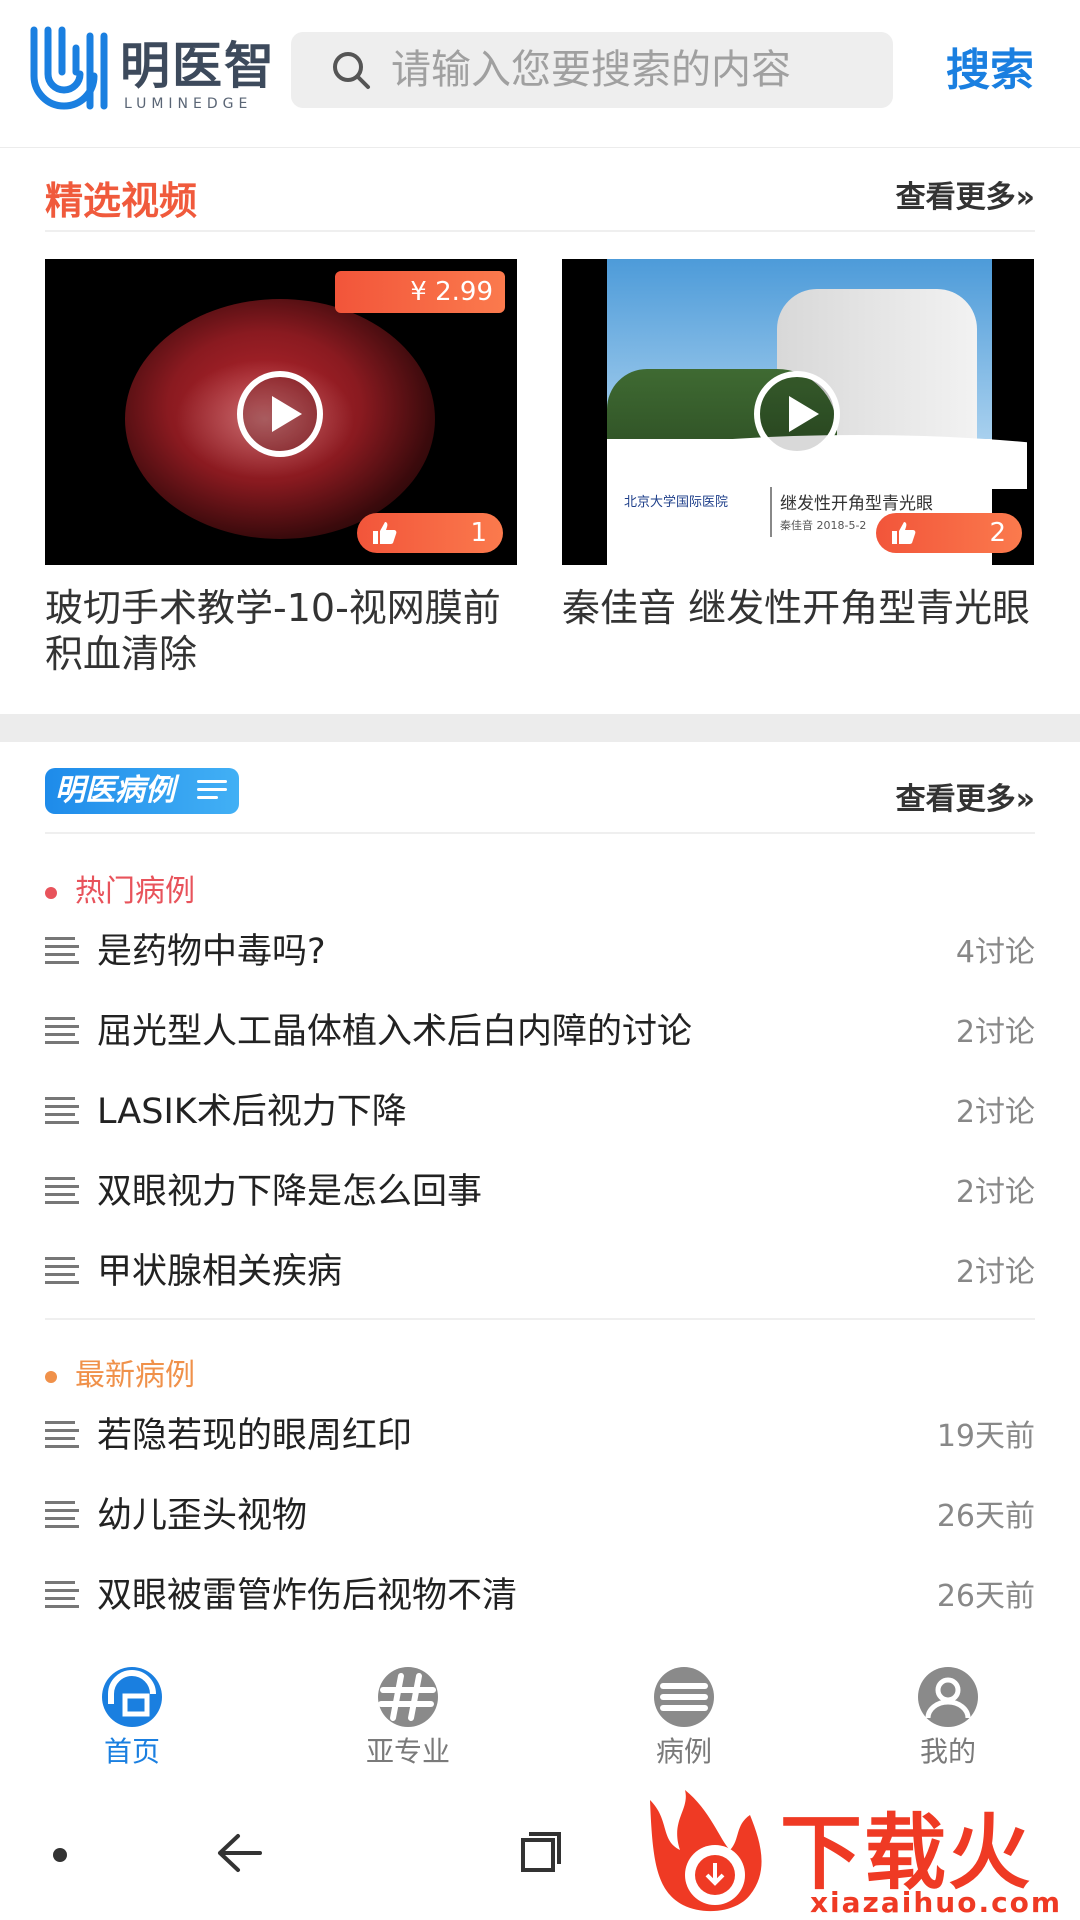  Describe the element at coordinates (823, 525) in the screenshot. I see `slide-meta: 秦佳音 2018-5-2` at that location.